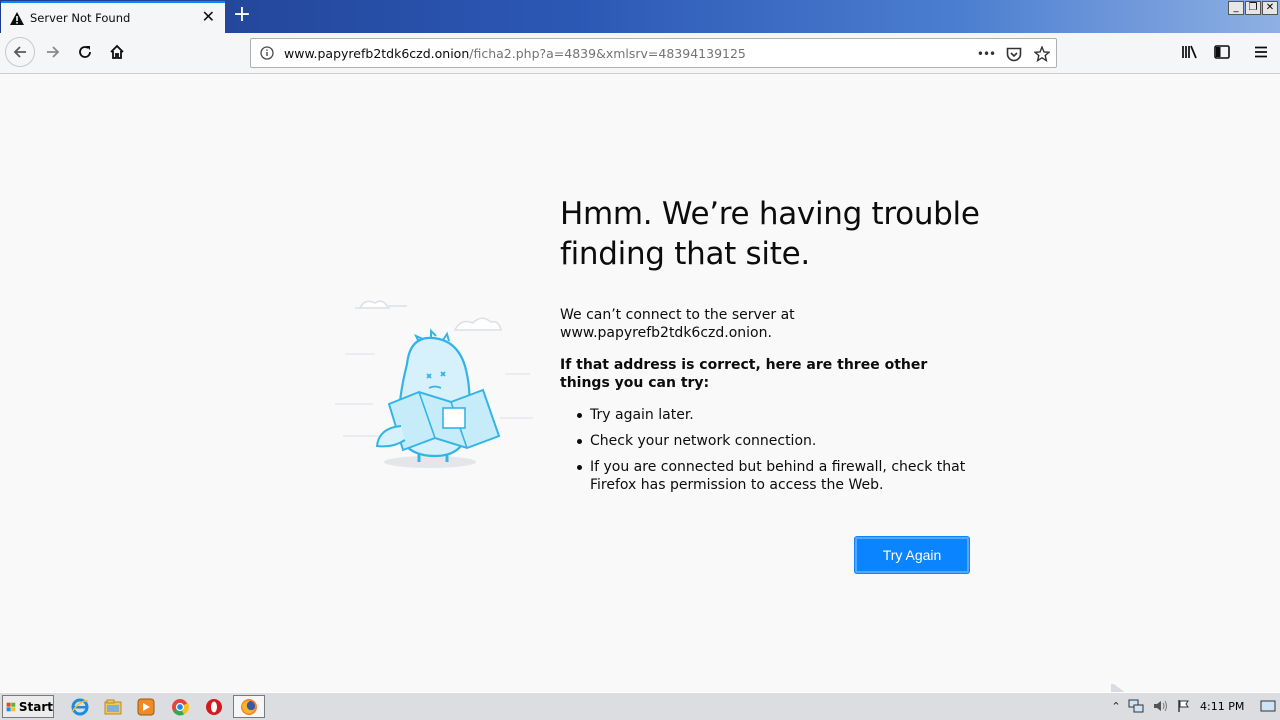  Describe the element at coordinates (778, 415) in the screenshot. I see `suggestion-item: Try again later.` at that location.